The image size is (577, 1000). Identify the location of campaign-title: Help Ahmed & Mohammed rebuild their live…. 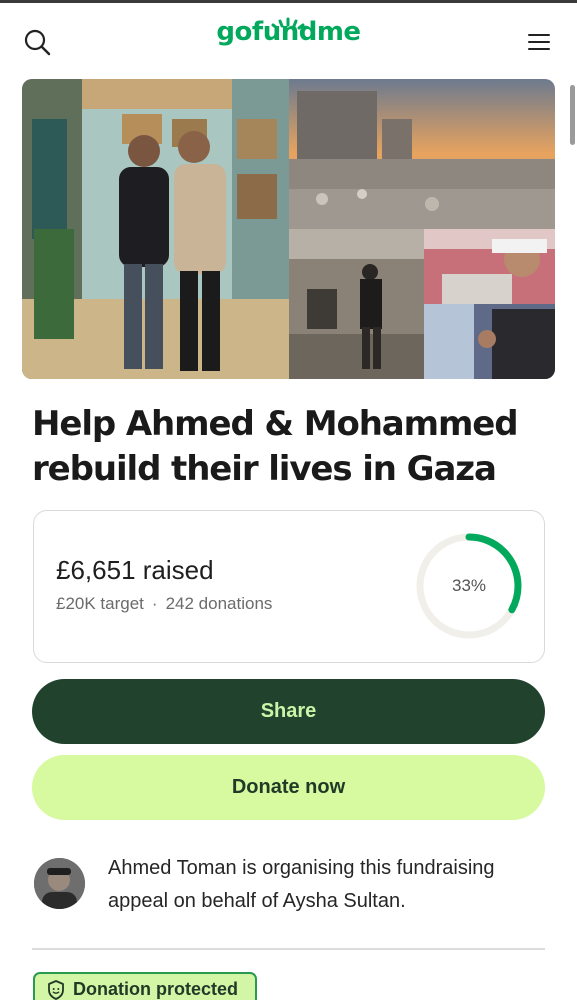
(275, 446).